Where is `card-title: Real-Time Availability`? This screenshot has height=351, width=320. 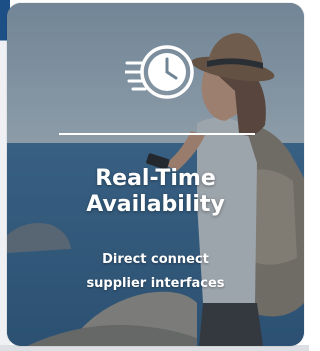
card-title: Real-Time Availability is located at coordinates (155, 191).